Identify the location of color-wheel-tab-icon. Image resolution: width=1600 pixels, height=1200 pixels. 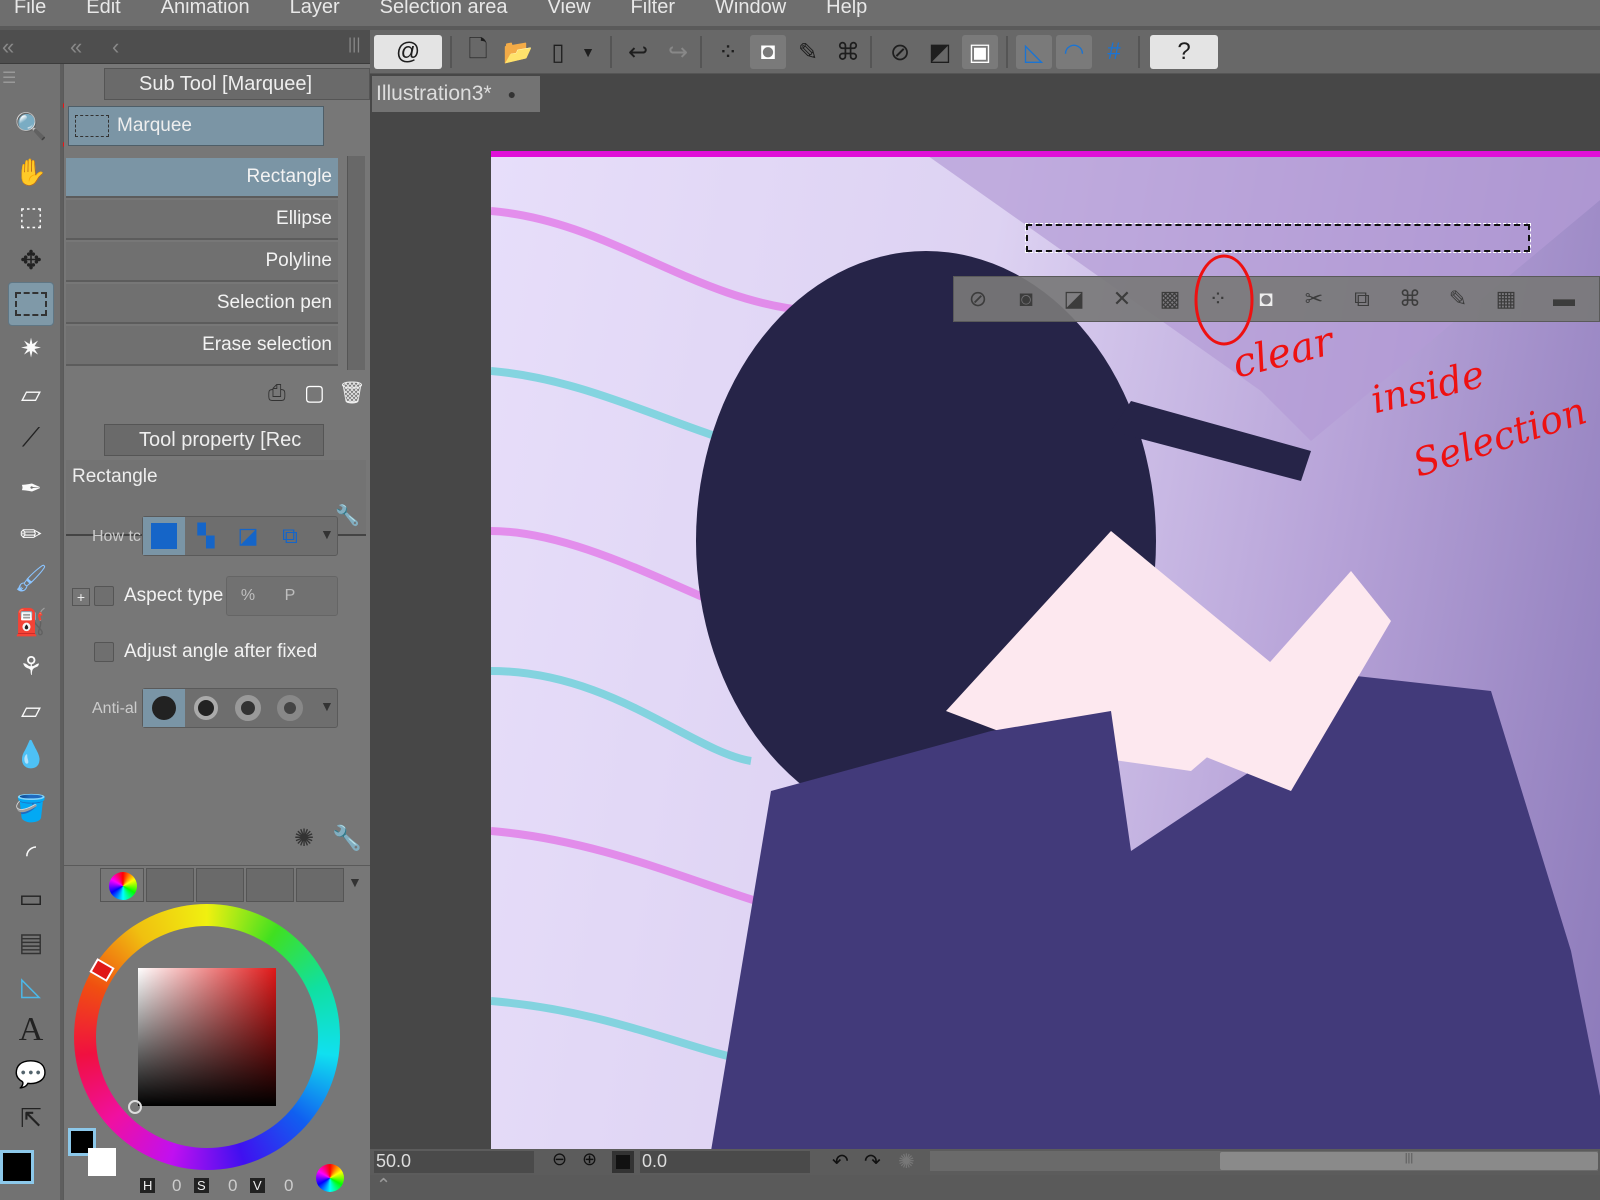
(123, 886).